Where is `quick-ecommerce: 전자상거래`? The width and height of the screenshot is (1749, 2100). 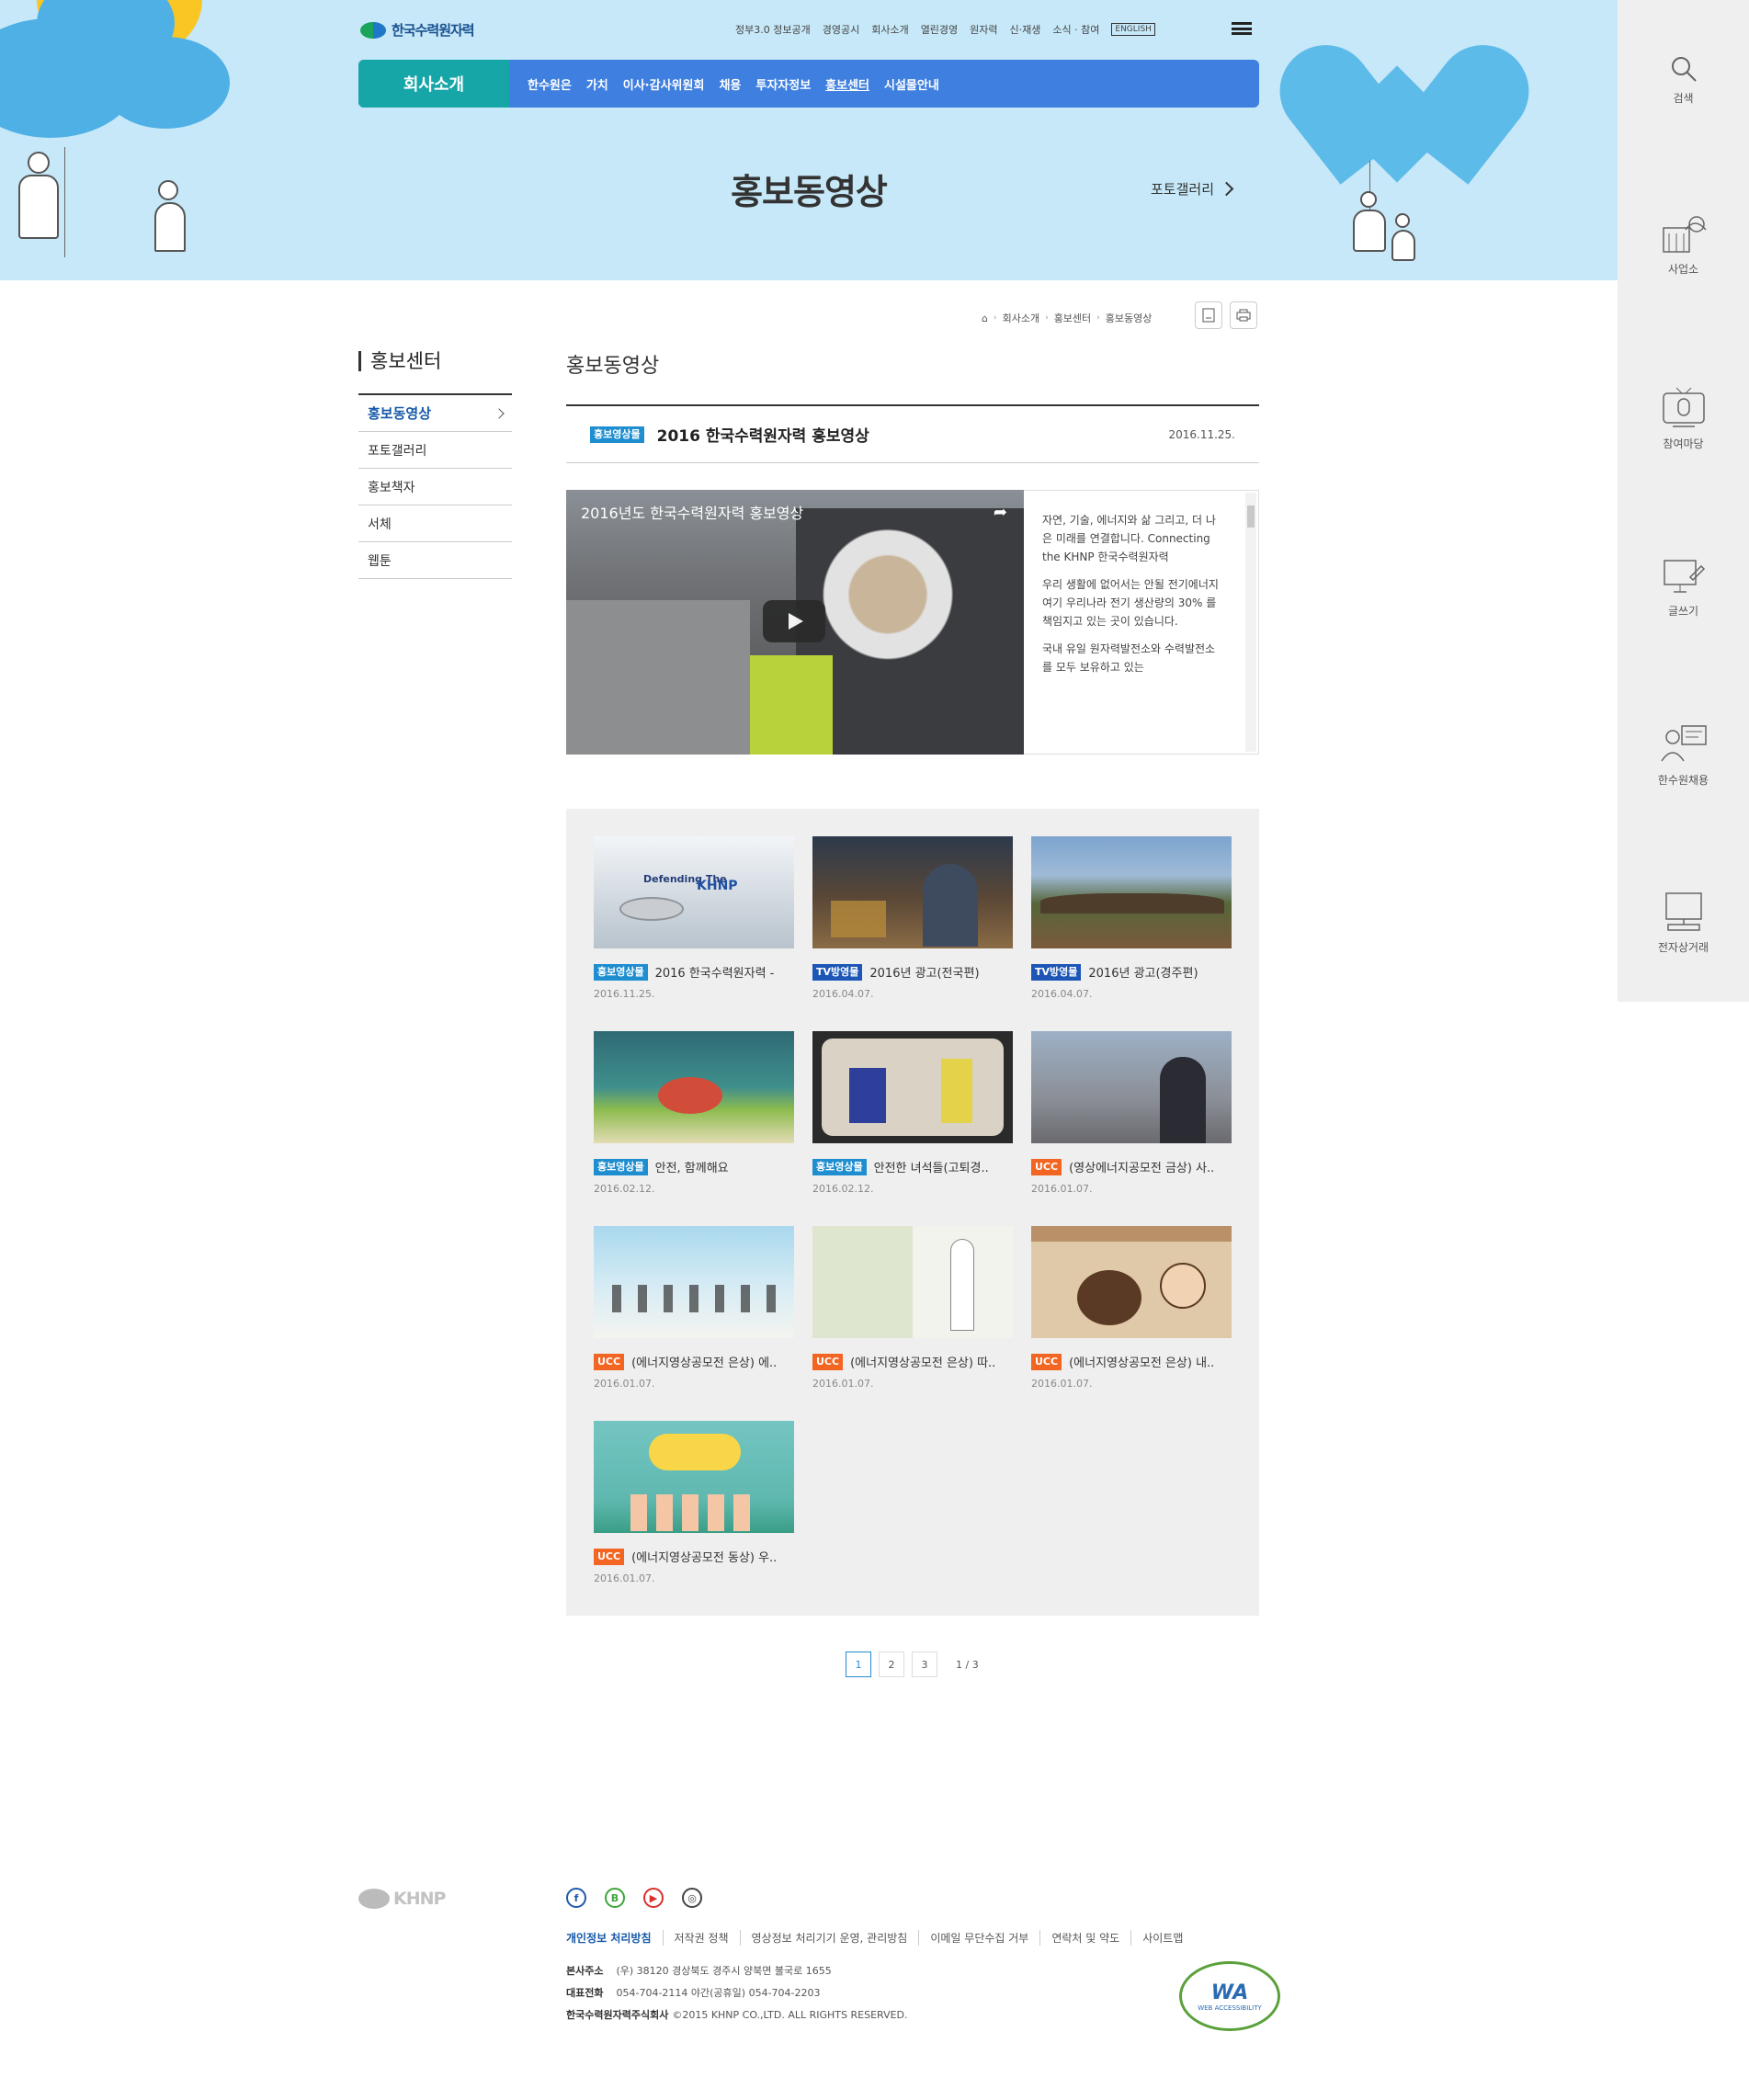 quick-ecommerce: 전자상거래 is located at coordinates (1683, 921).